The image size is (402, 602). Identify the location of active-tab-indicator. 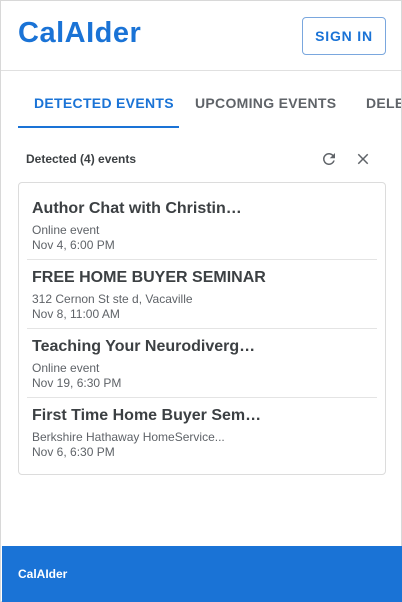
(98, 127).